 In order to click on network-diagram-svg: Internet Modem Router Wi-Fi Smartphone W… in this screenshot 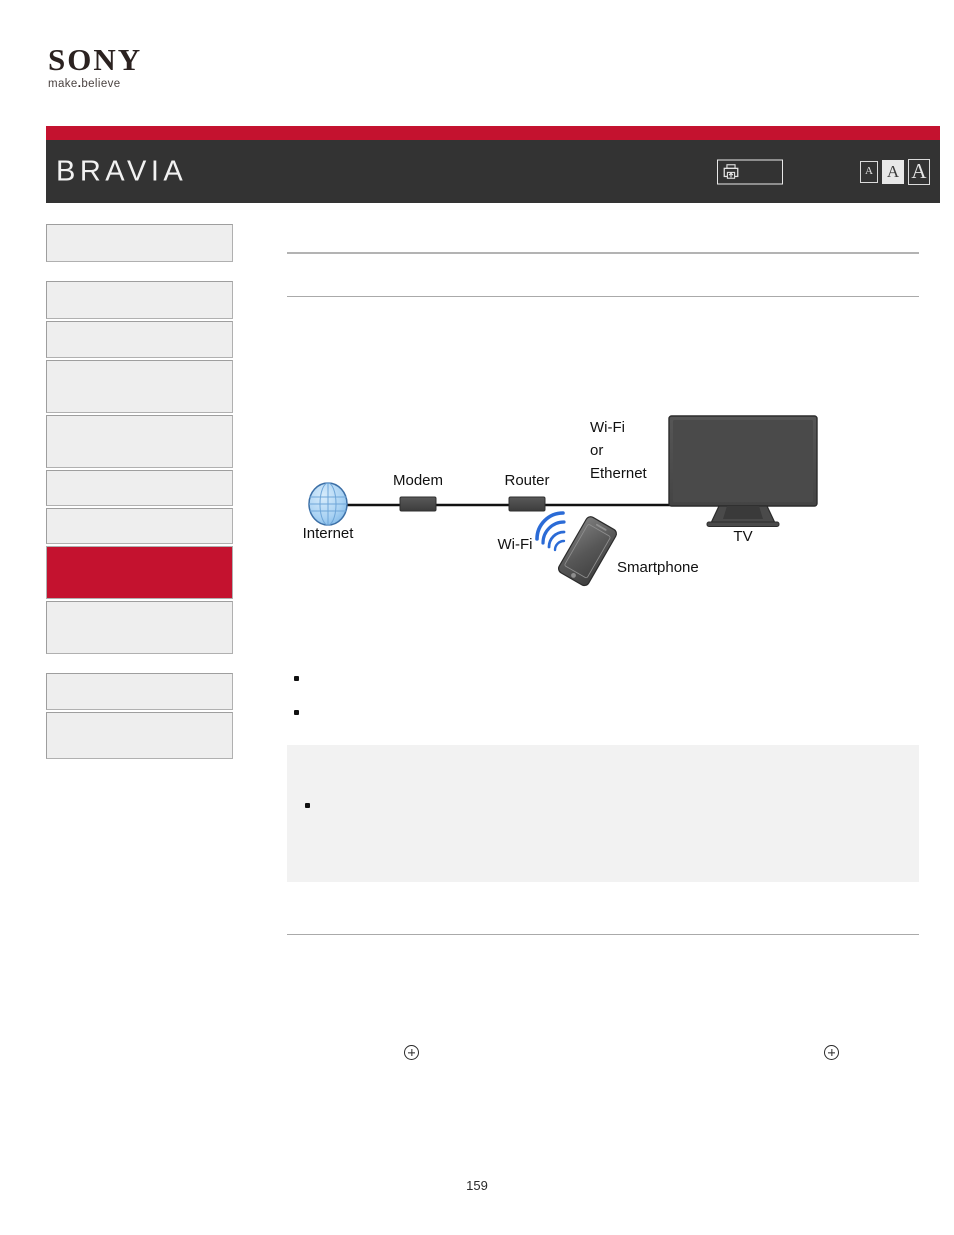, I will do `click(560, 501)`.